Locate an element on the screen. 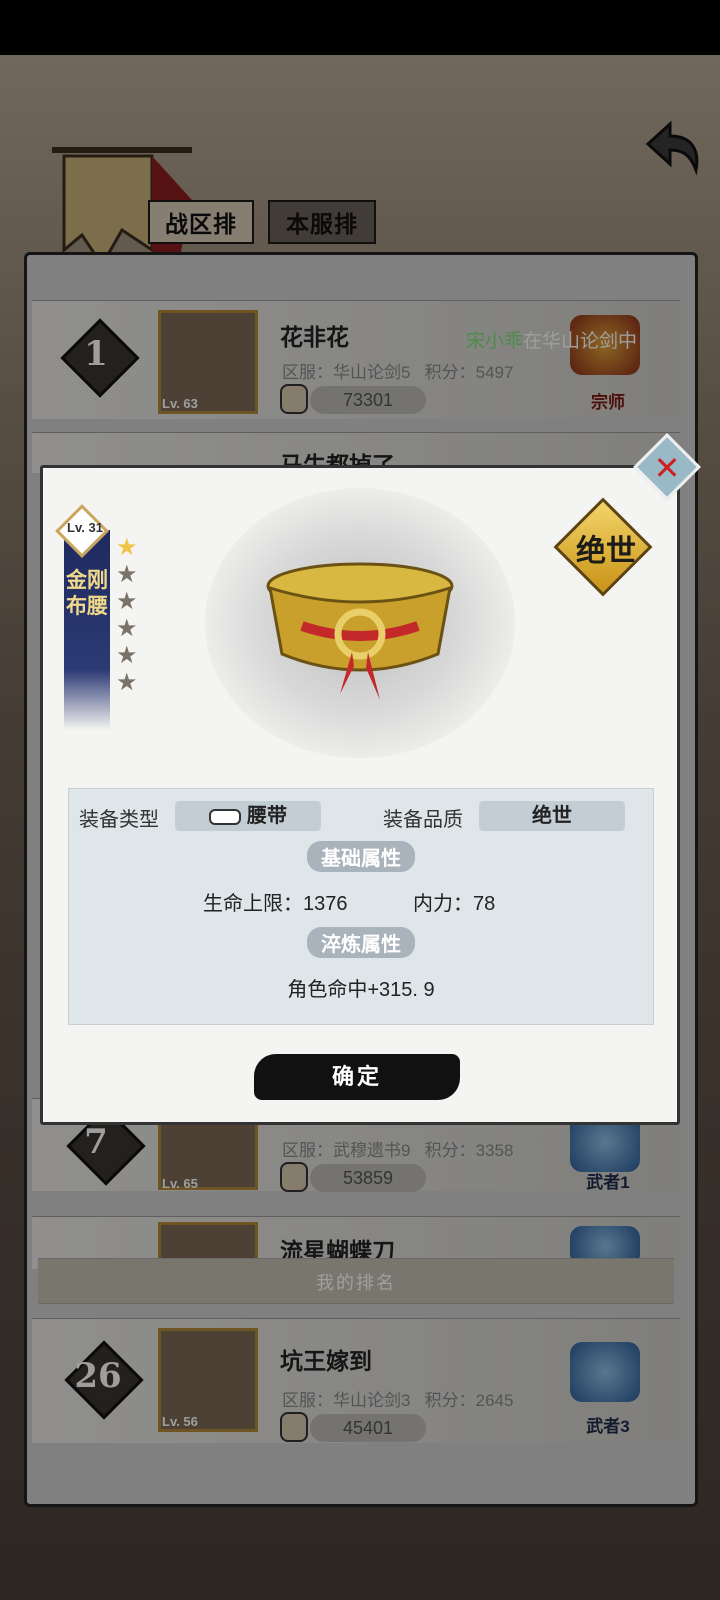  hp-label: 生命上限： is located at coordinates (253, 904).